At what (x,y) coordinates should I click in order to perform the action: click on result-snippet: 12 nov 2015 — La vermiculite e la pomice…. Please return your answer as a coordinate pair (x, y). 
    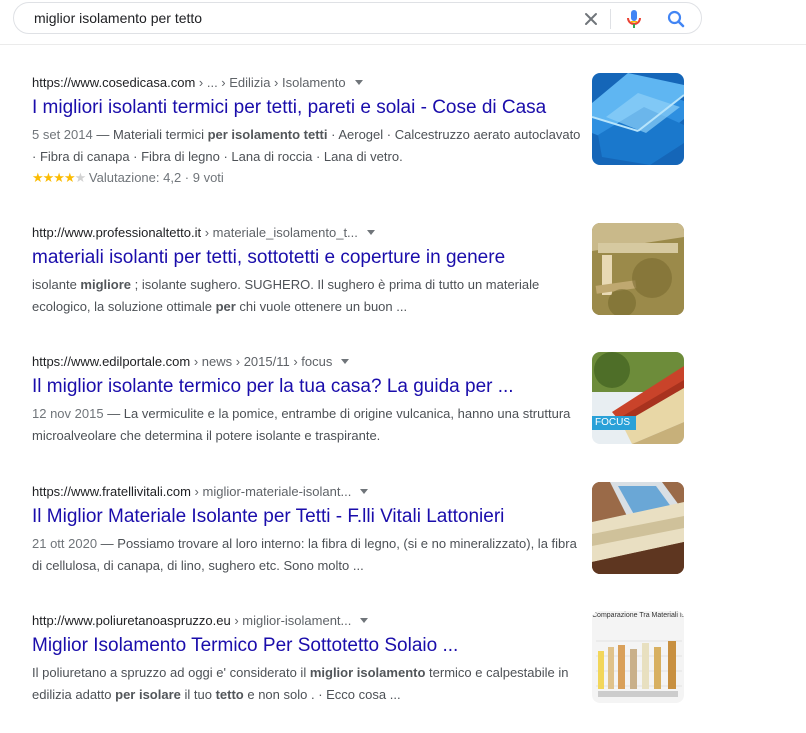
    Looking at the image, I should click on (301, 424).